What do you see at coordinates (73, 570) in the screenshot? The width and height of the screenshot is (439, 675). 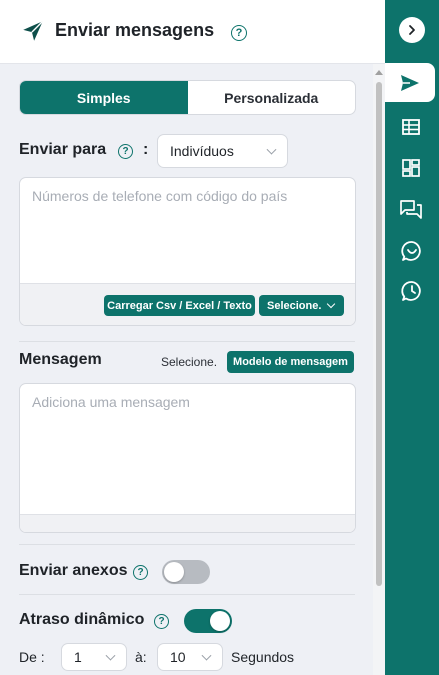 I see `attachments-label: Enviar anexos` at bounding box center [73, 570].